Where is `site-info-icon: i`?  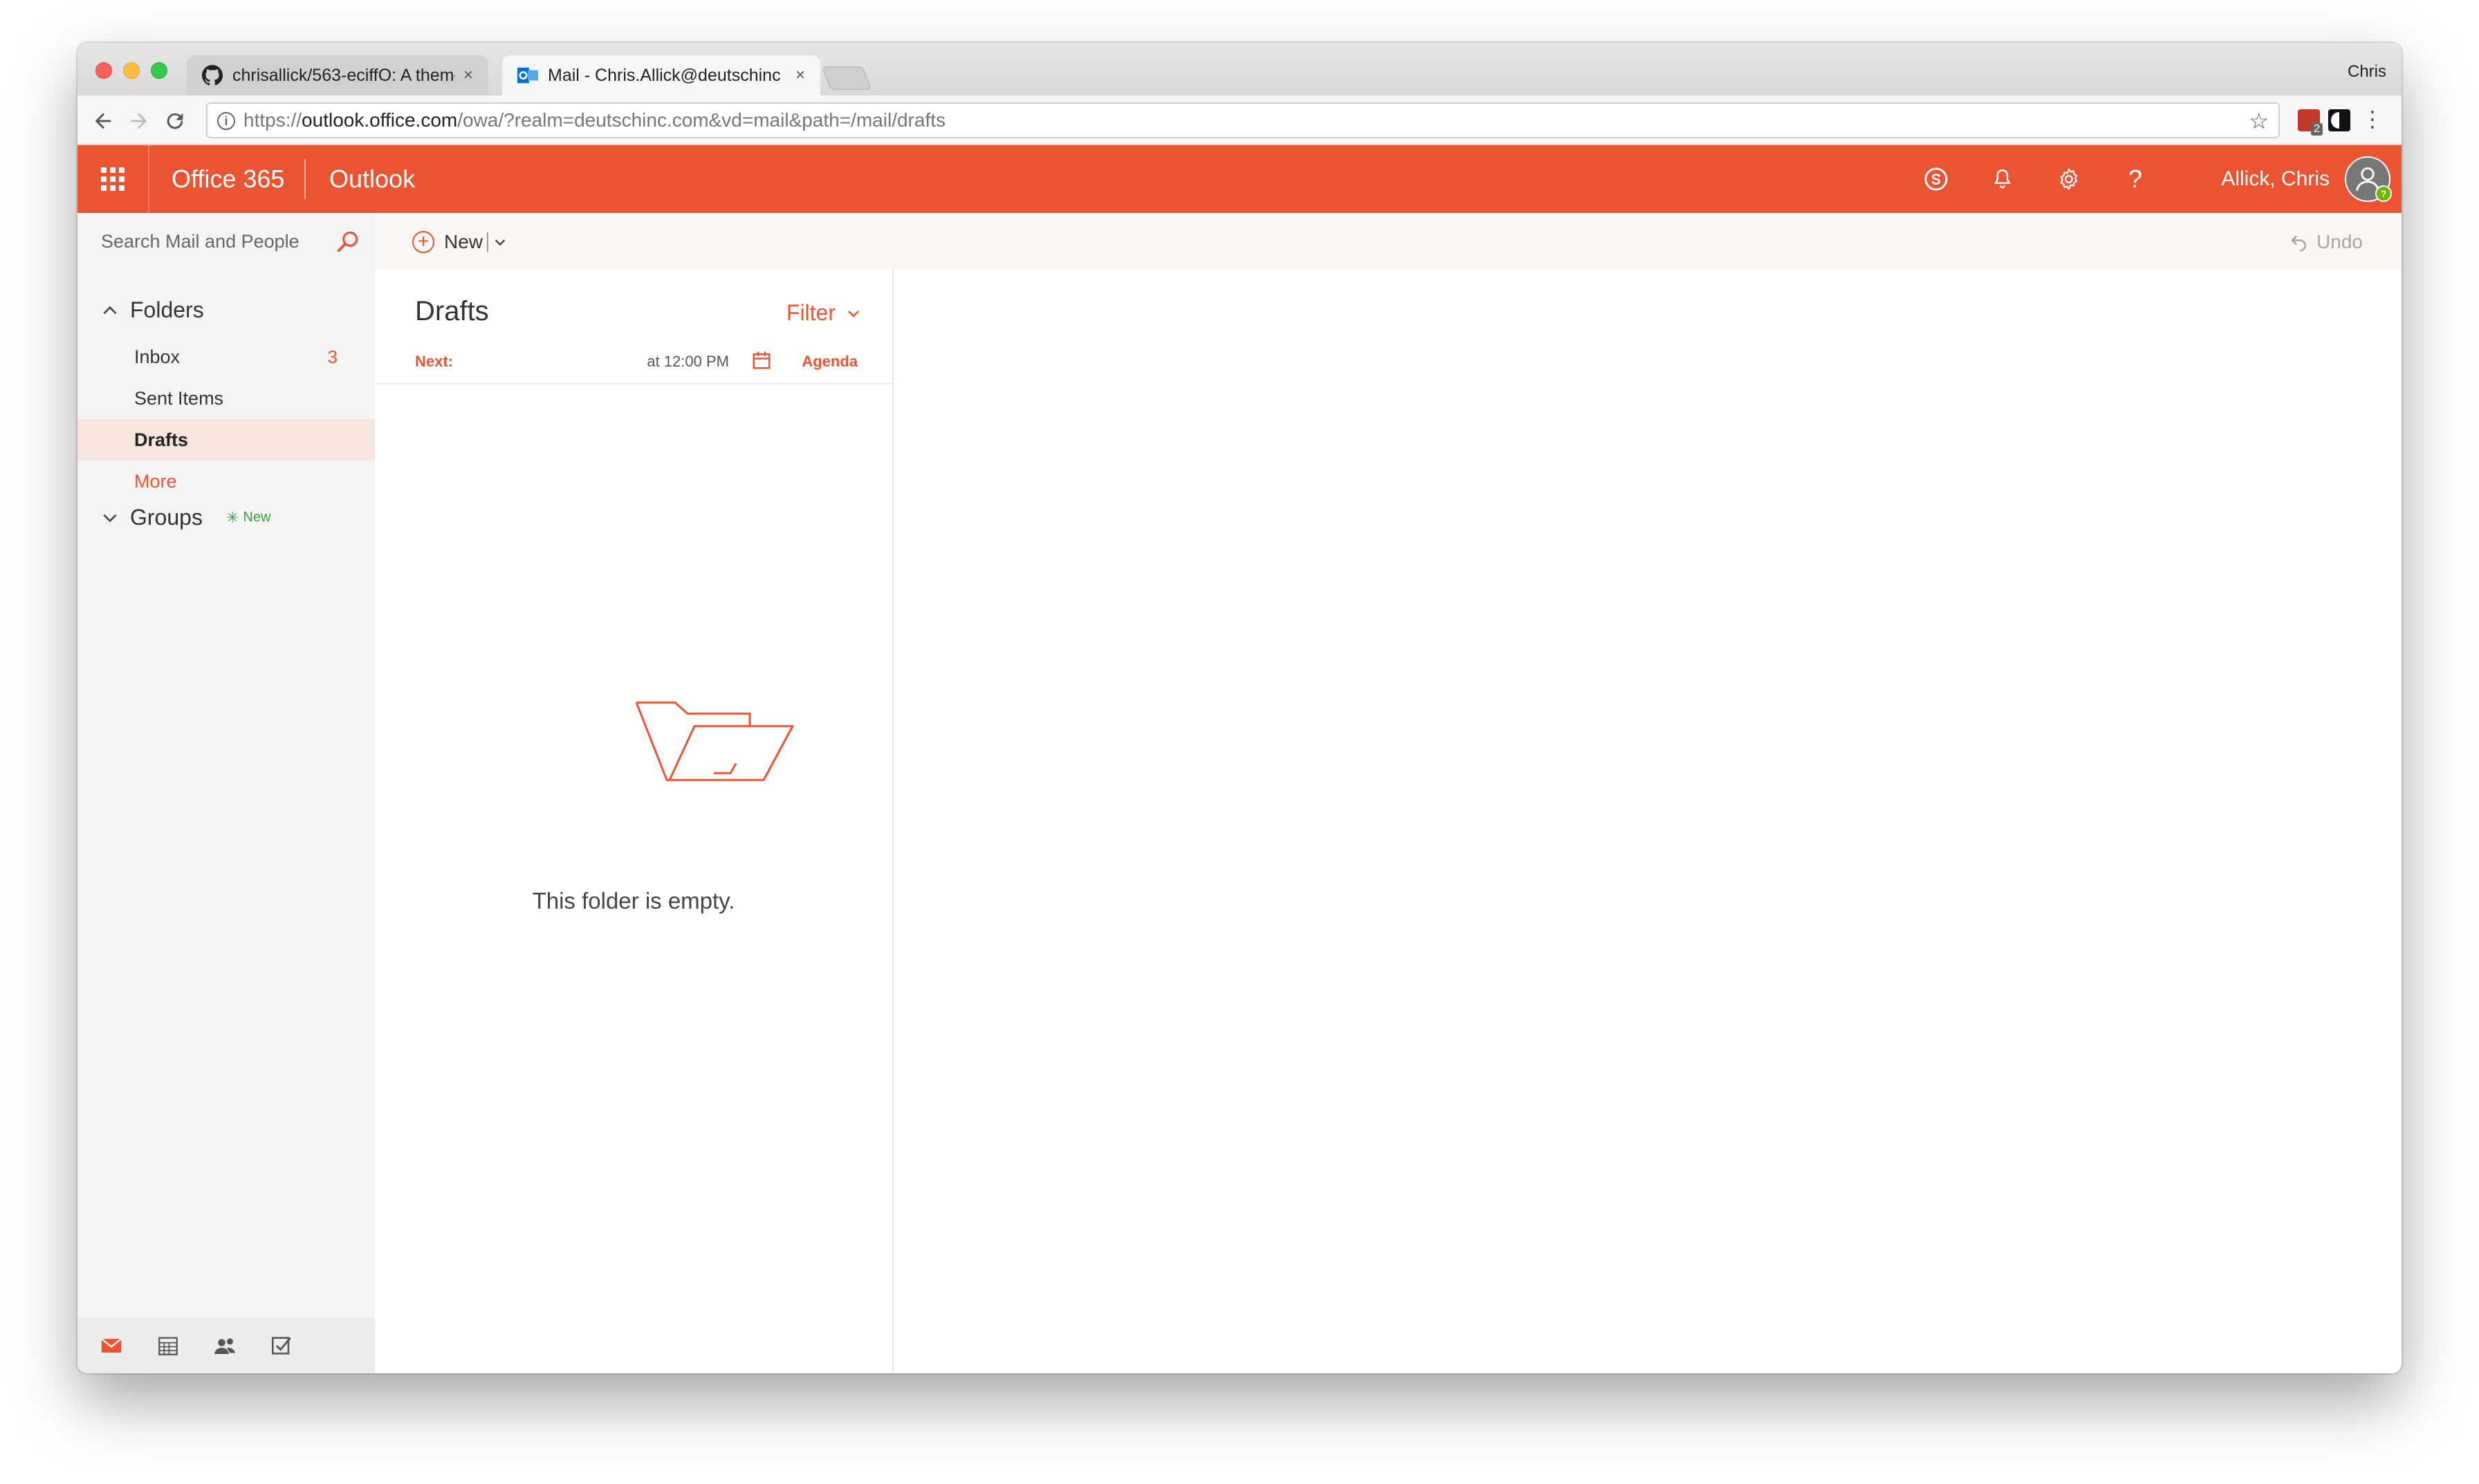
site-info-icon: i is located at coordinates (226, 121).